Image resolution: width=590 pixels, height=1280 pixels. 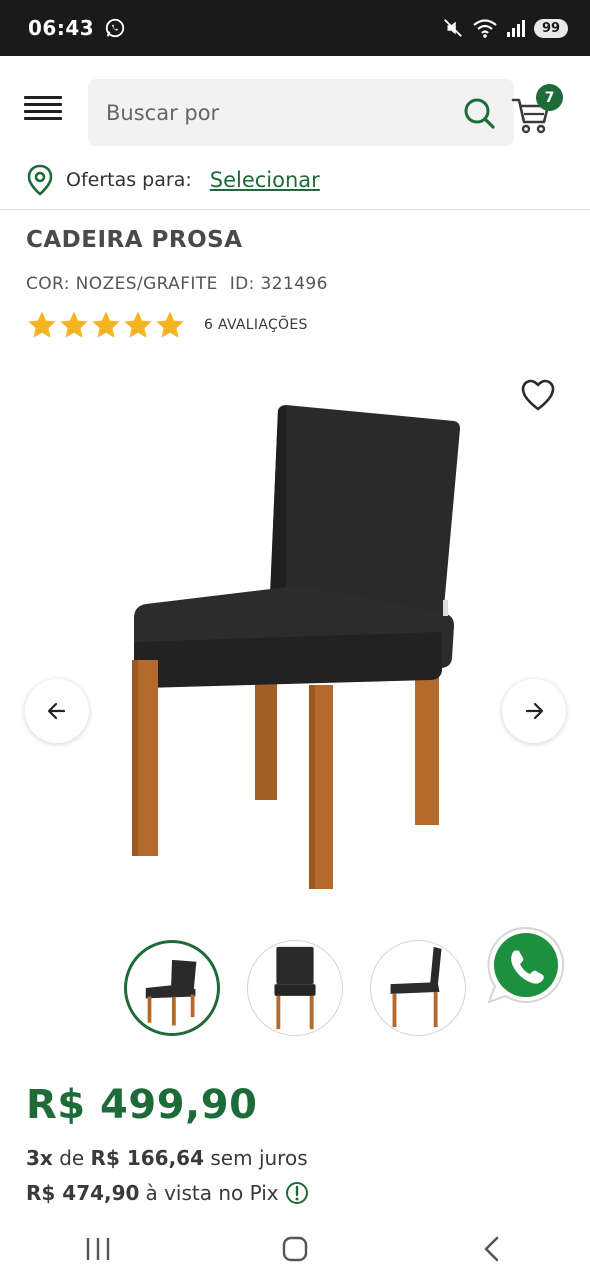 What do you see at coordinates (134, 240) in the screenshot?
I see `product-title: CADEIRA PROSA` at bounding box center [134, 240].